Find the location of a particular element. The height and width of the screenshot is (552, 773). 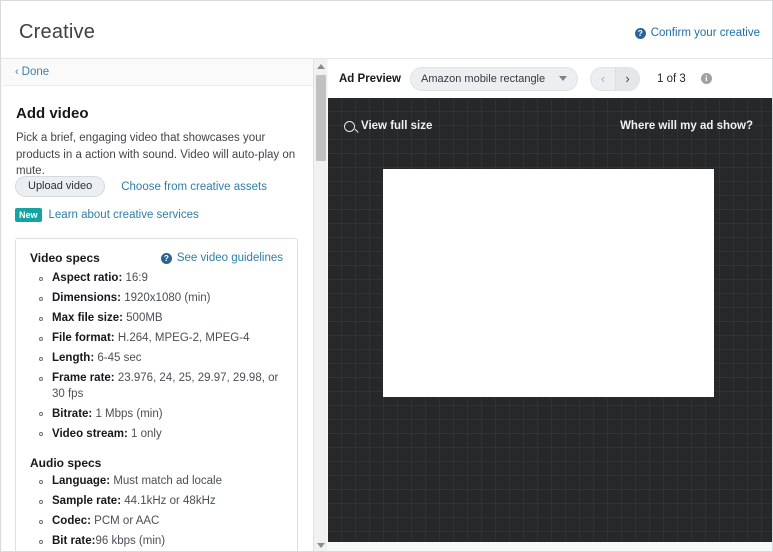

done-bar: ‹ Done is located at coordinates (164, 72).